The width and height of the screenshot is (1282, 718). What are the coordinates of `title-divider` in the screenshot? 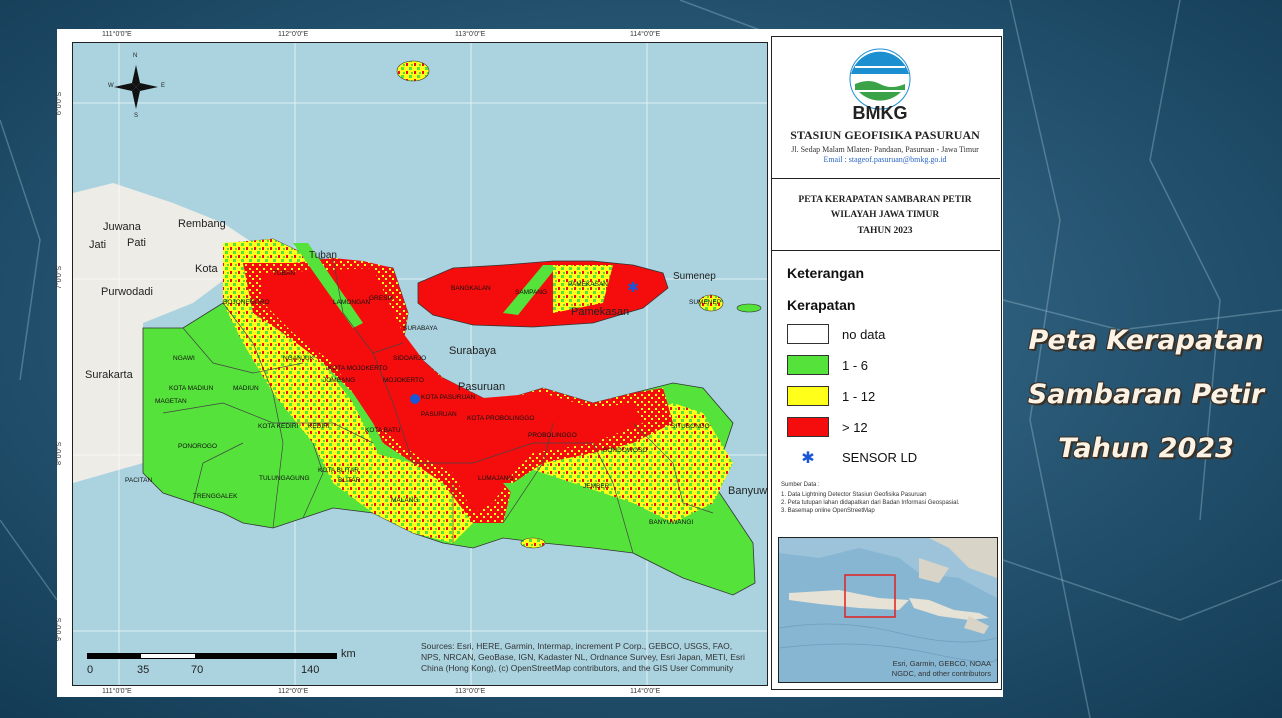 It's located at (885, 250).